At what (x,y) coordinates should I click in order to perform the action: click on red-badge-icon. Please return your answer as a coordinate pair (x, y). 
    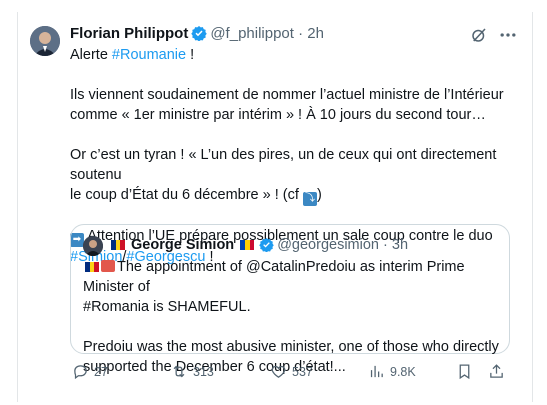
    Looking at the image, I should click on (108, 266).